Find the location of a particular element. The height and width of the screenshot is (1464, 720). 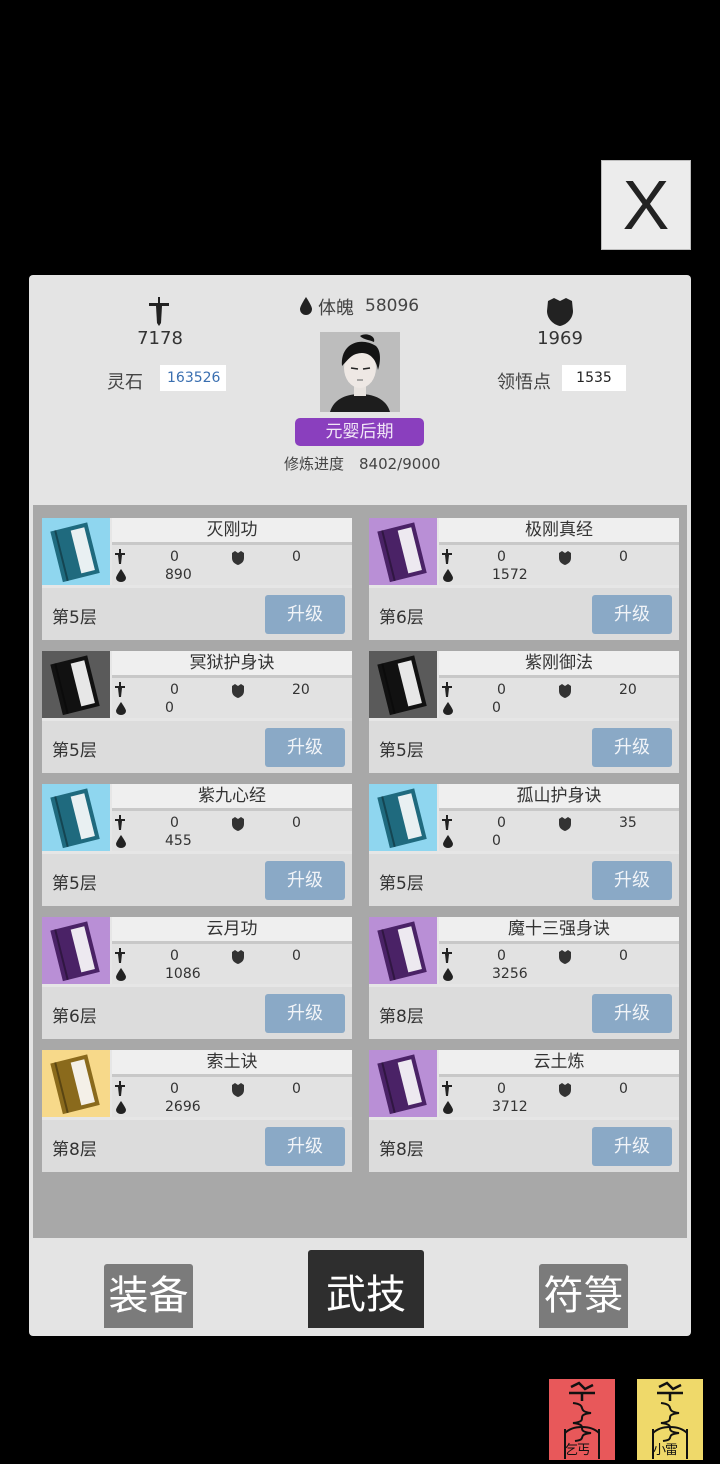

skill-name: 云土炼 is located at coordinates (559, 1063).